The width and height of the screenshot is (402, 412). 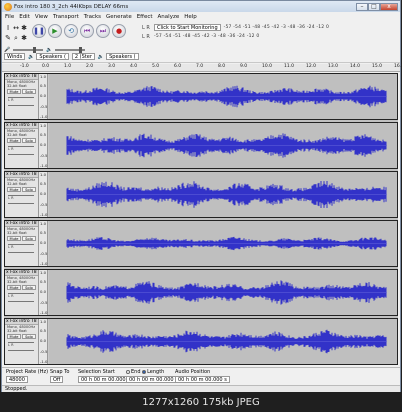 I want to click on record-volume-slider, so click(x=28, y=50).